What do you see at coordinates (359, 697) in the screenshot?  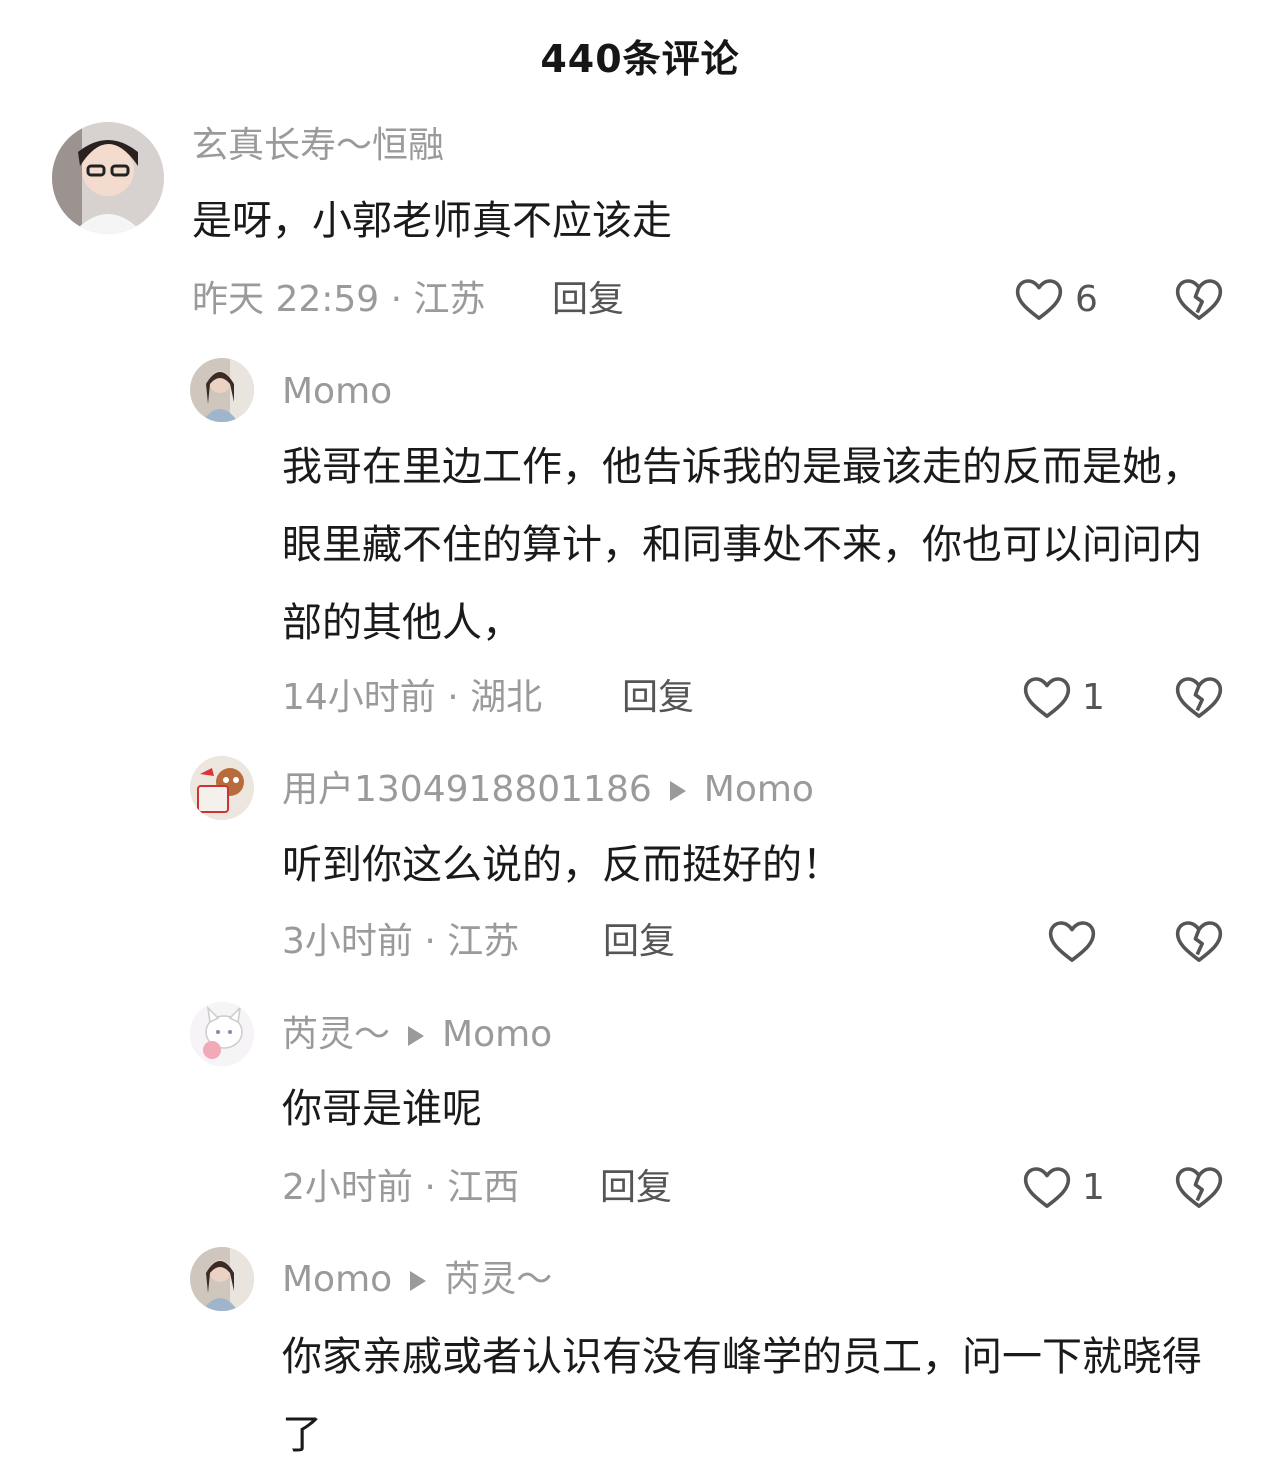 I see `comment-time: 14小时前` at bounding box center [359, 697].